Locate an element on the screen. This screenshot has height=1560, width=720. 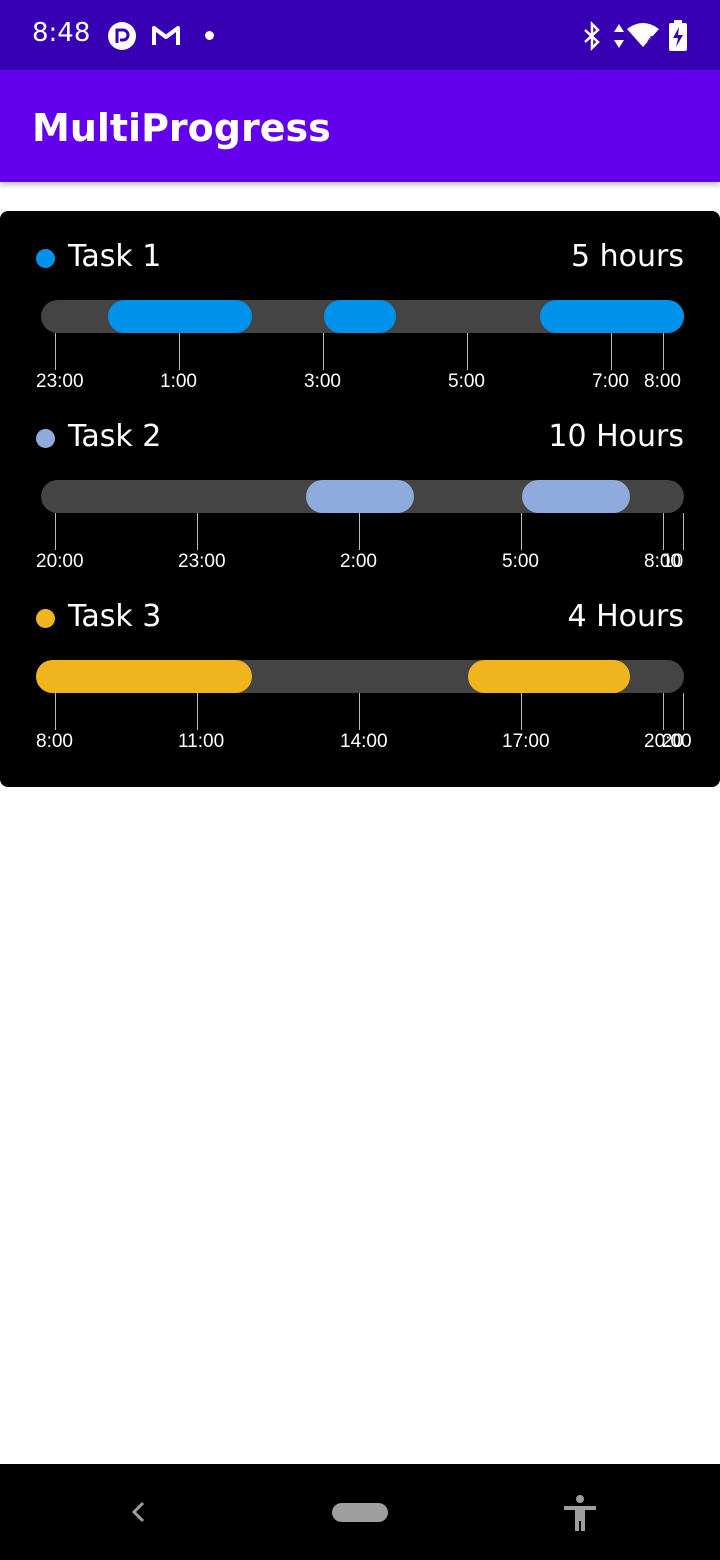
tick-label: 10:00 is located at coordinates (673, 561).